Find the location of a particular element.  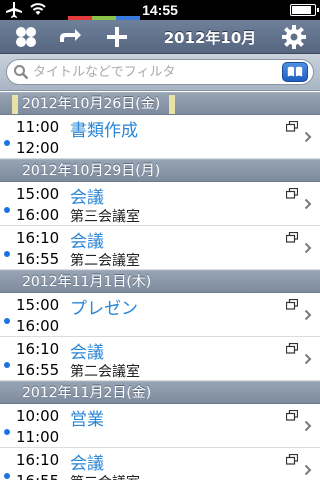

event-title: 営業 is located at coordinates (87, 420).